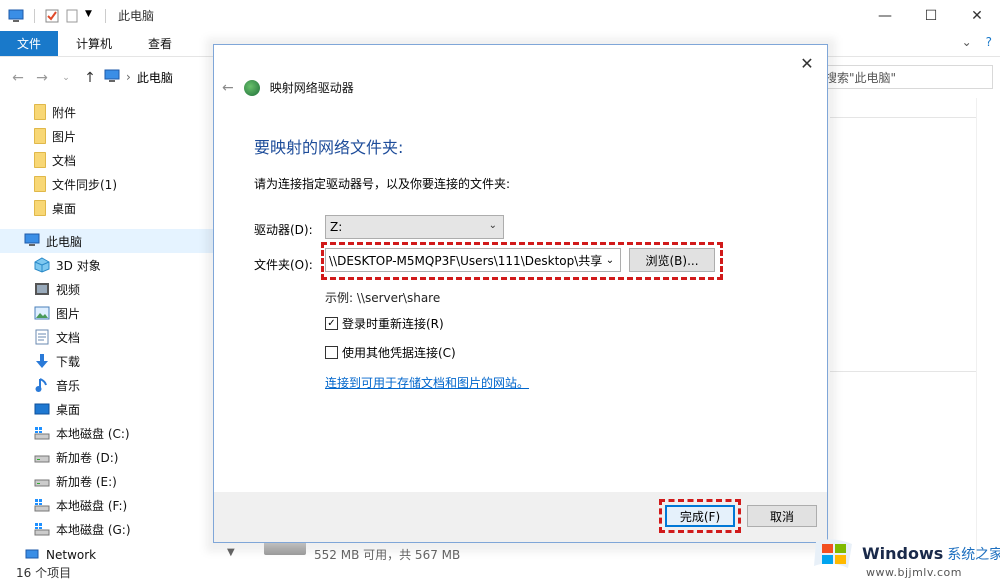 This screenshot has width=1000, height=584. Describe the element at coordinates (283, 230) in the screenshot. I see `drive-label: 驱动器(D):` at that location.